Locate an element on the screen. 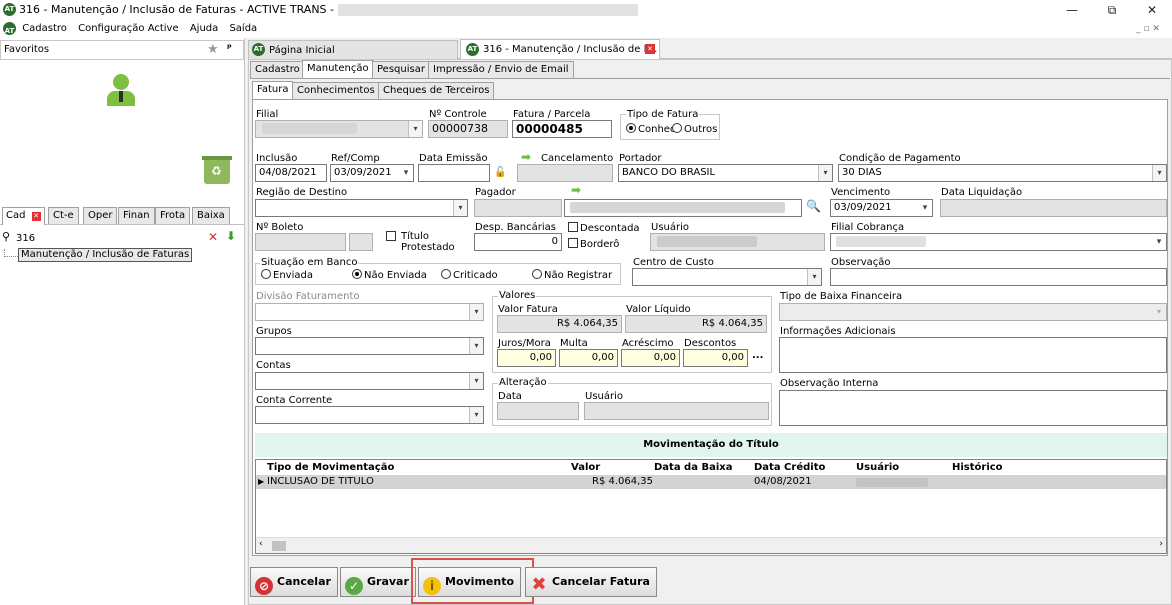 The image size is (1172, 605). inclusao-label: Inclusão is located at coordinates (277, 158).